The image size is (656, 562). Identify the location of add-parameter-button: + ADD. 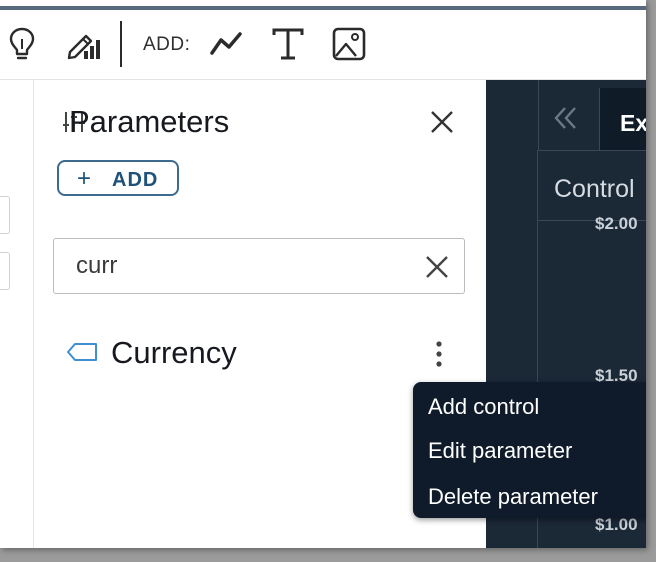
(118, 178).